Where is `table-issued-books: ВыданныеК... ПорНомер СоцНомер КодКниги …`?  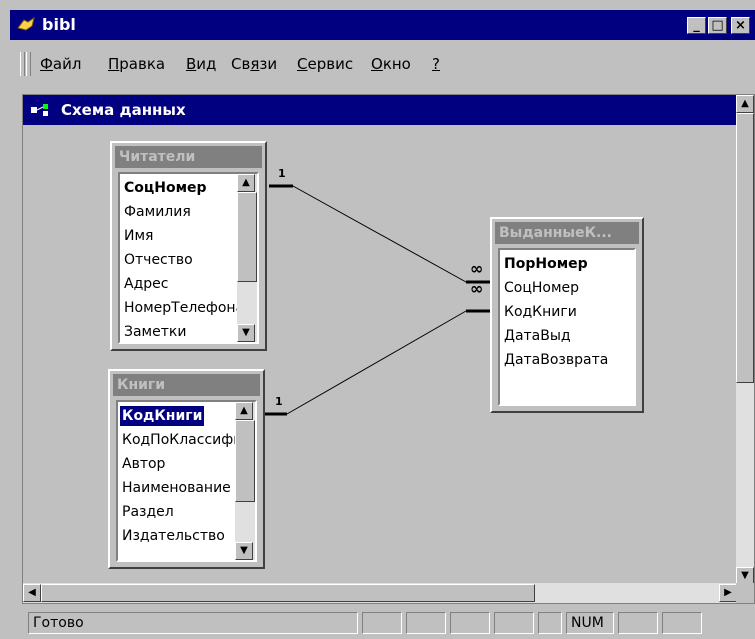 table-issued-books: ВыданныеК... ПорНомер СоцНомер КодКниги … is located at coordinates (567, 315).